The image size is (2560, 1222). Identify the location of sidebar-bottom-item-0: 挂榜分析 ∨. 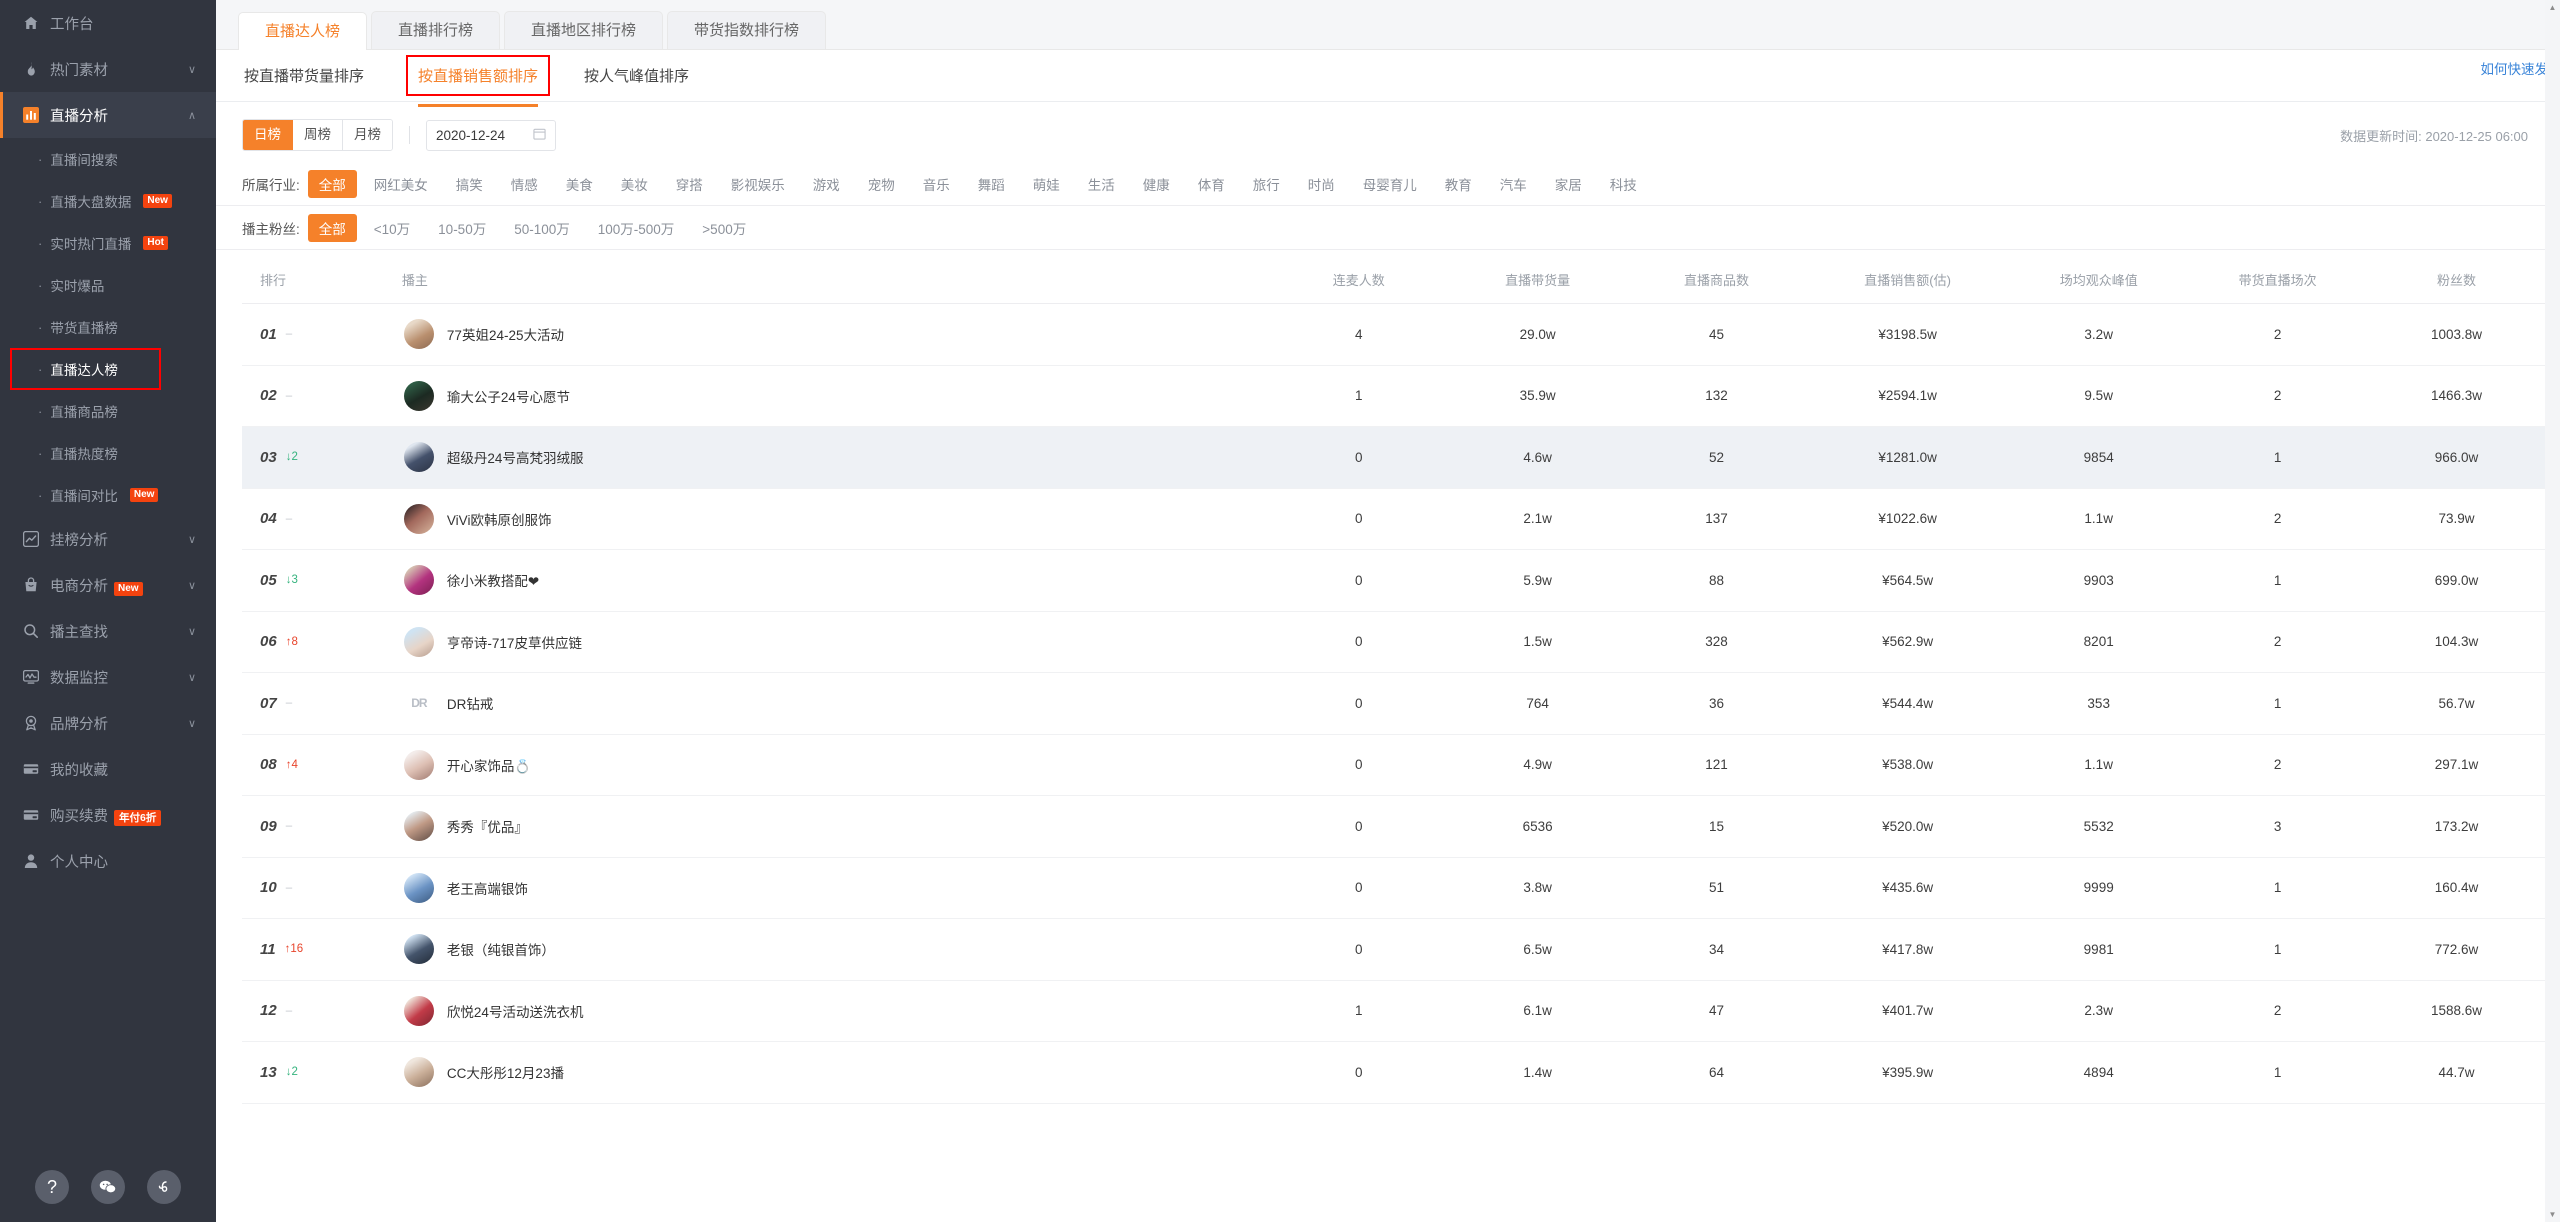
(108, 539).